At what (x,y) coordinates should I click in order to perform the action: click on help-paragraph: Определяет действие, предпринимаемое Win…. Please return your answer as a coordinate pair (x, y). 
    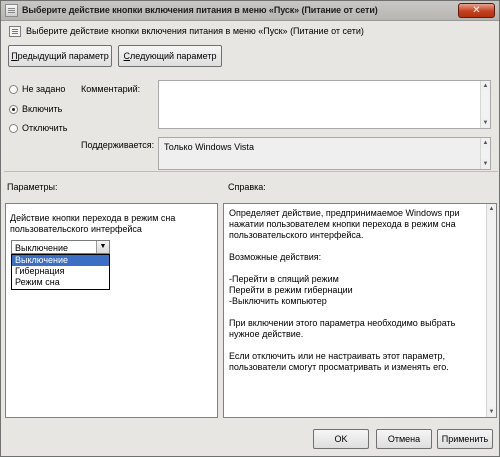
    Looking at the image, I should click on (344, 224).